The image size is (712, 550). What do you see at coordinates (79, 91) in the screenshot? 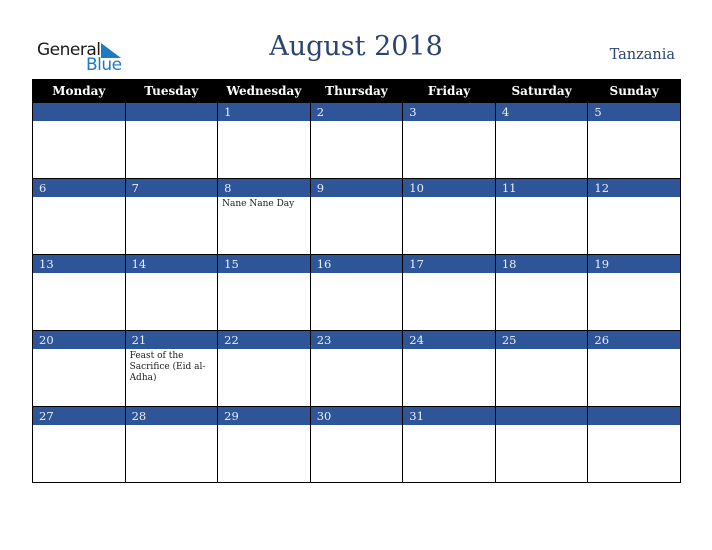
I see `weekday-header: Monday` at bounding box center [79, 91].